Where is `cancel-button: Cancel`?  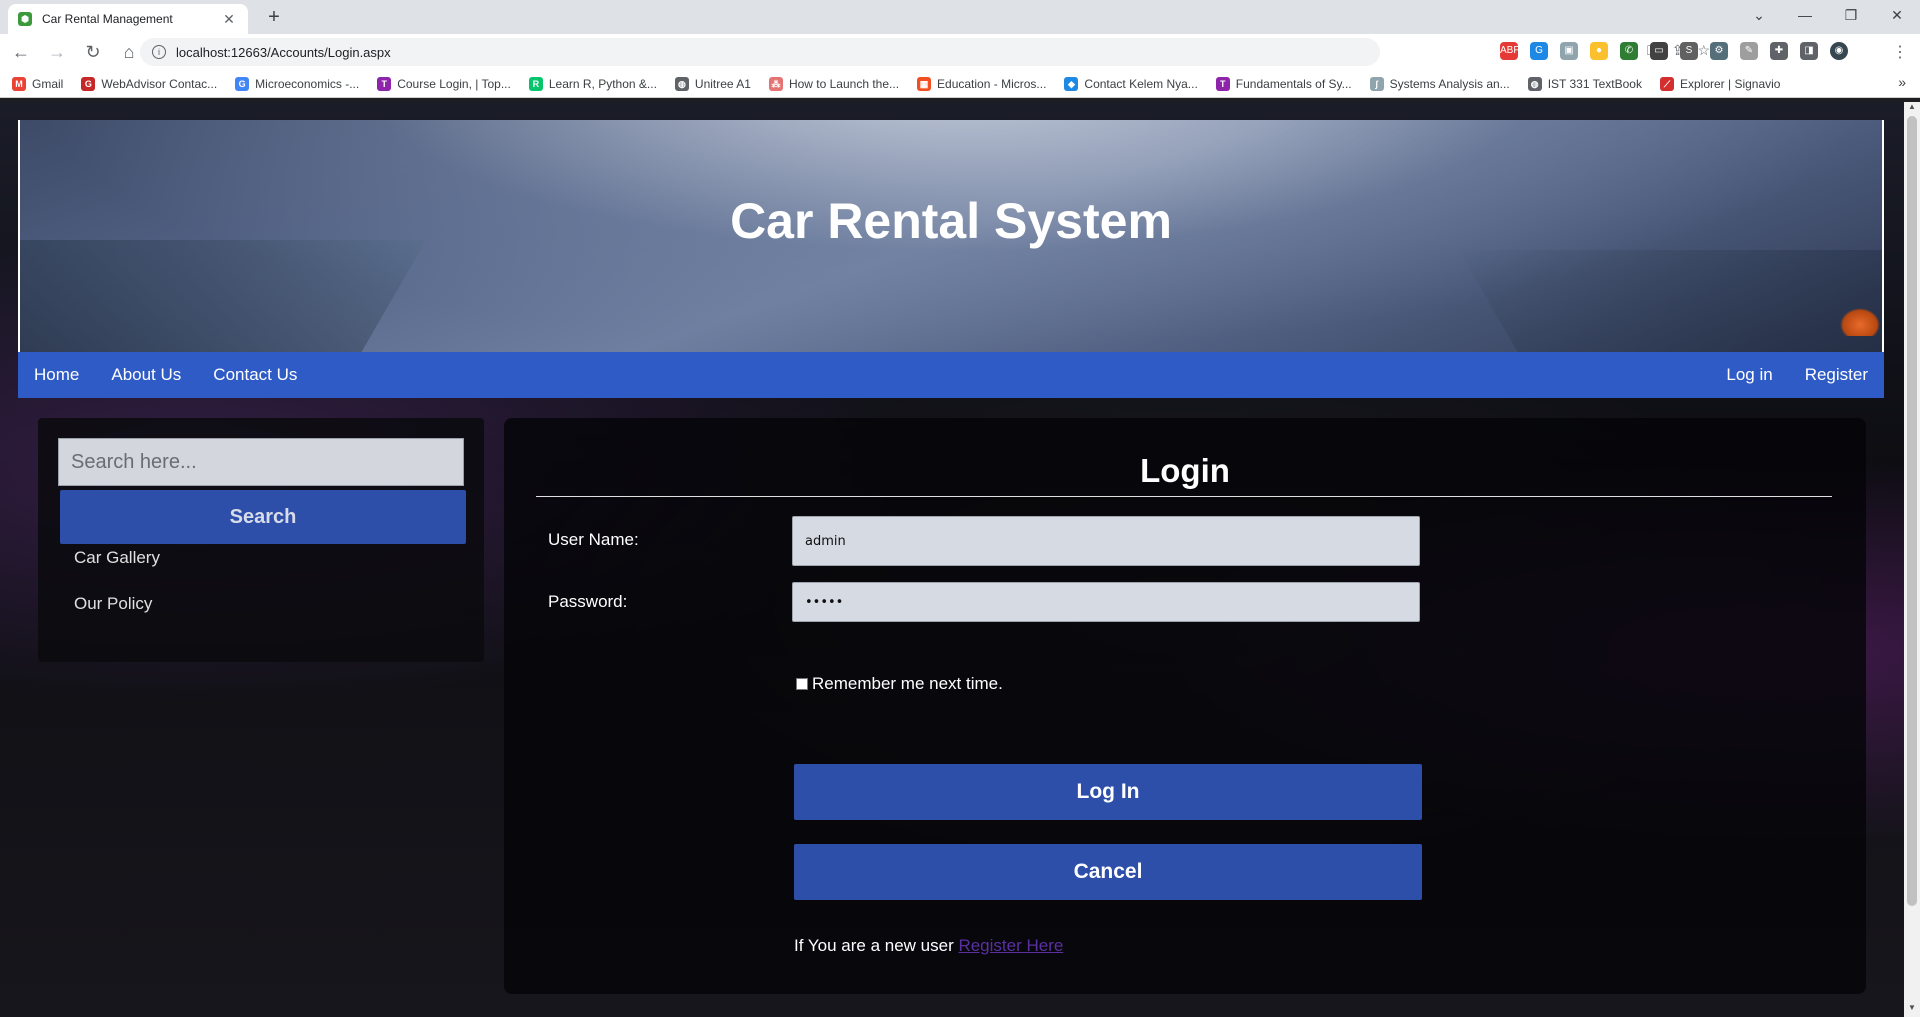
cancel-button: Cancel is located at coordinates (1108, 872).